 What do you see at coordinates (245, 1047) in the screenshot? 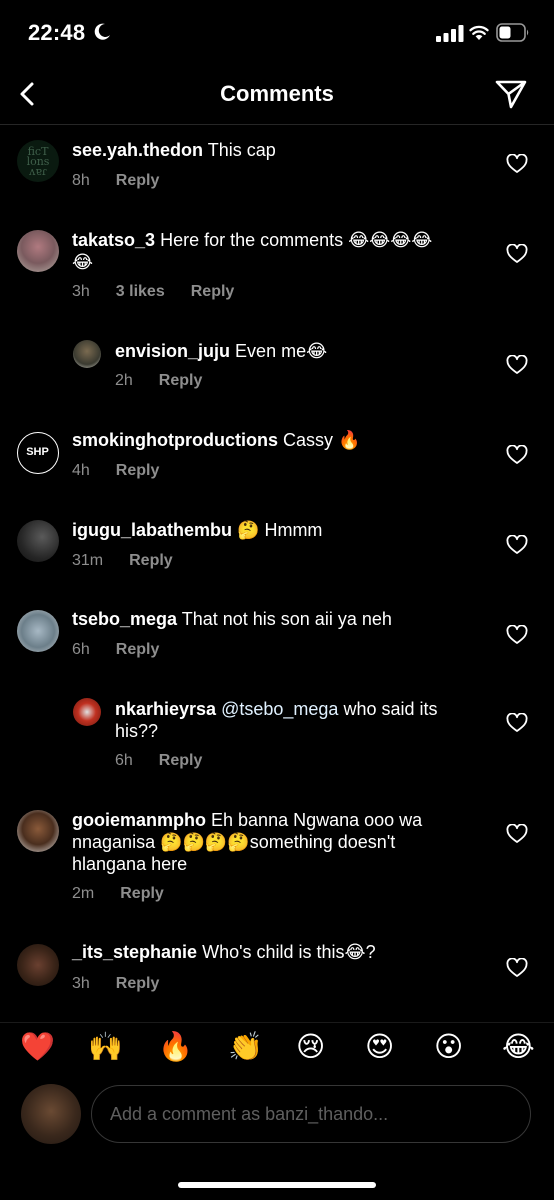
I see `emoji-clapping-button: 👏` at bounding box center [245, 1047].